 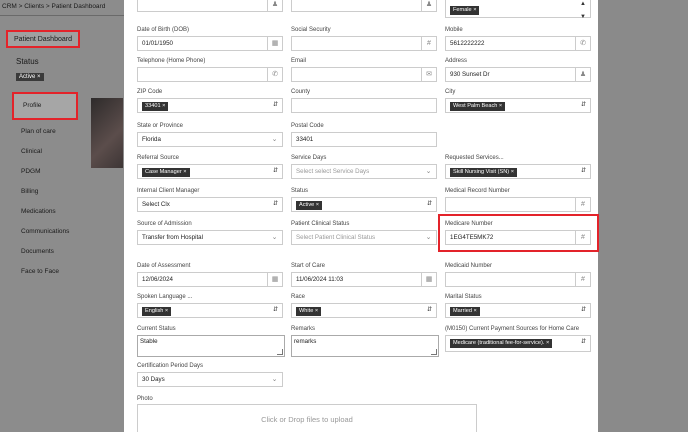 What do you see at coordinates (157, 311) in the screenshot?
I see `language-tag: English ×` at bounding box center [157, 311].